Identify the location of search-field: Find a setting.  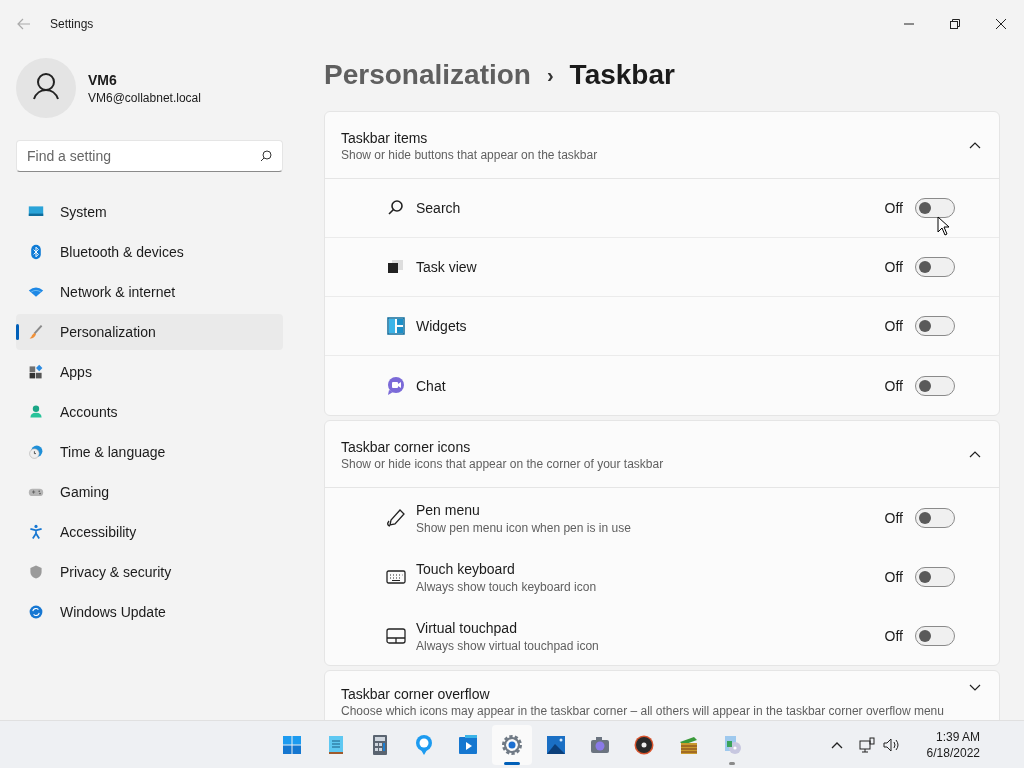
(149, 156).